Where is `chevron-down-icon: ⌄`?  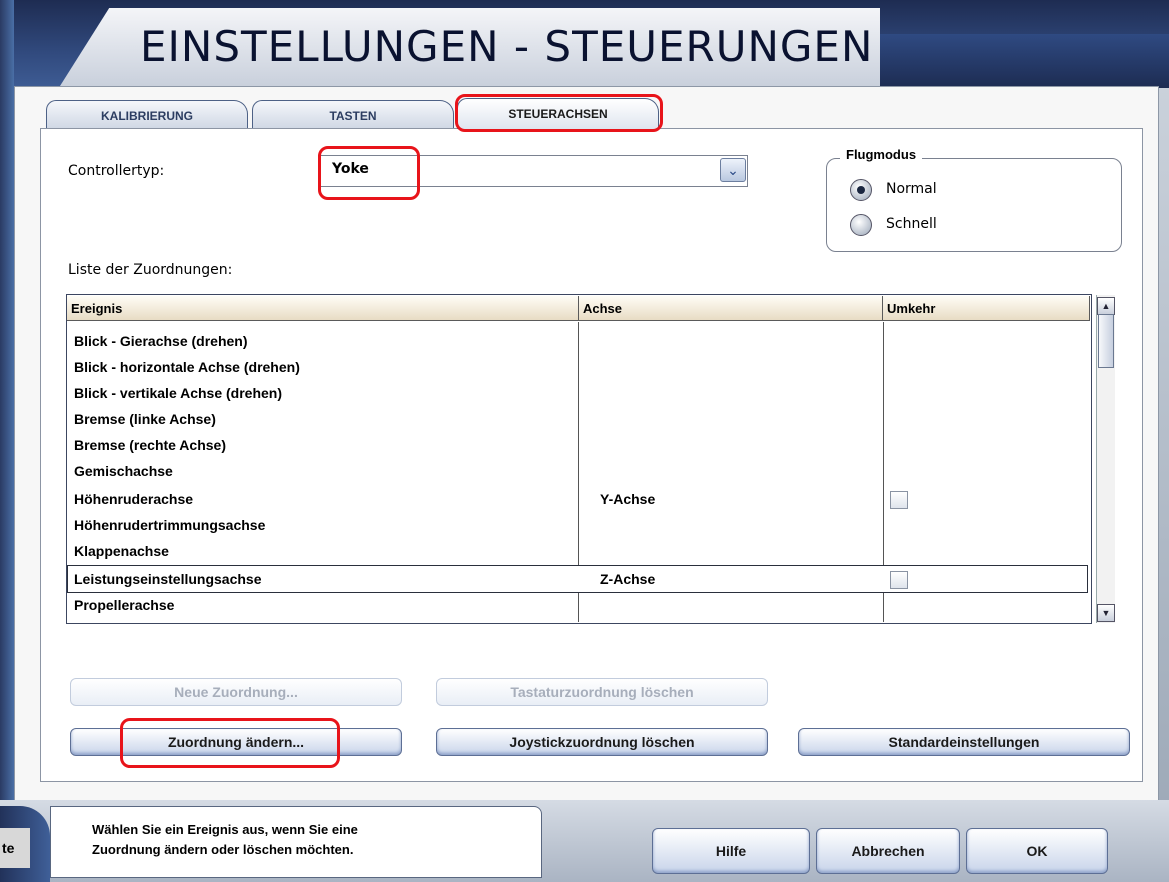
chevron-down-icon: ⌄ is located at coordinates (733, 170).